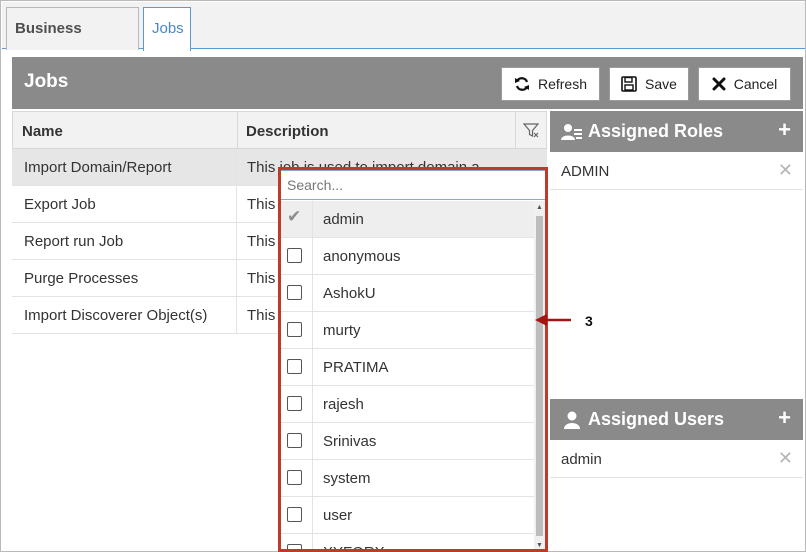 The image size is (806, 552). Describe the element at coordinates (408, 515) in the screenshot. I see `dropdown-option-user: user` at that location.